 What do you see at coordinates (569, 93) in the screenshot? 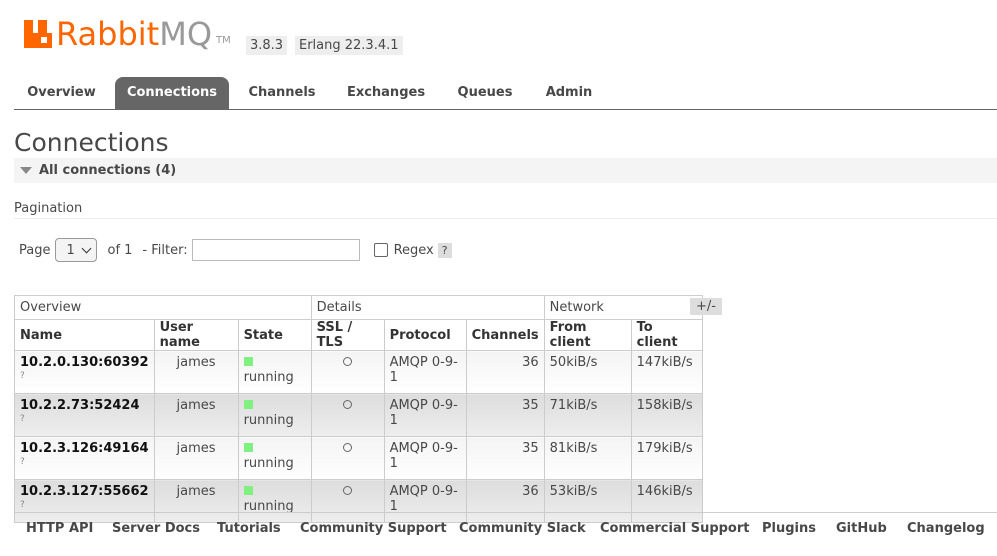
I see `tab-admin: Admin` at bounding box center [569, 93].